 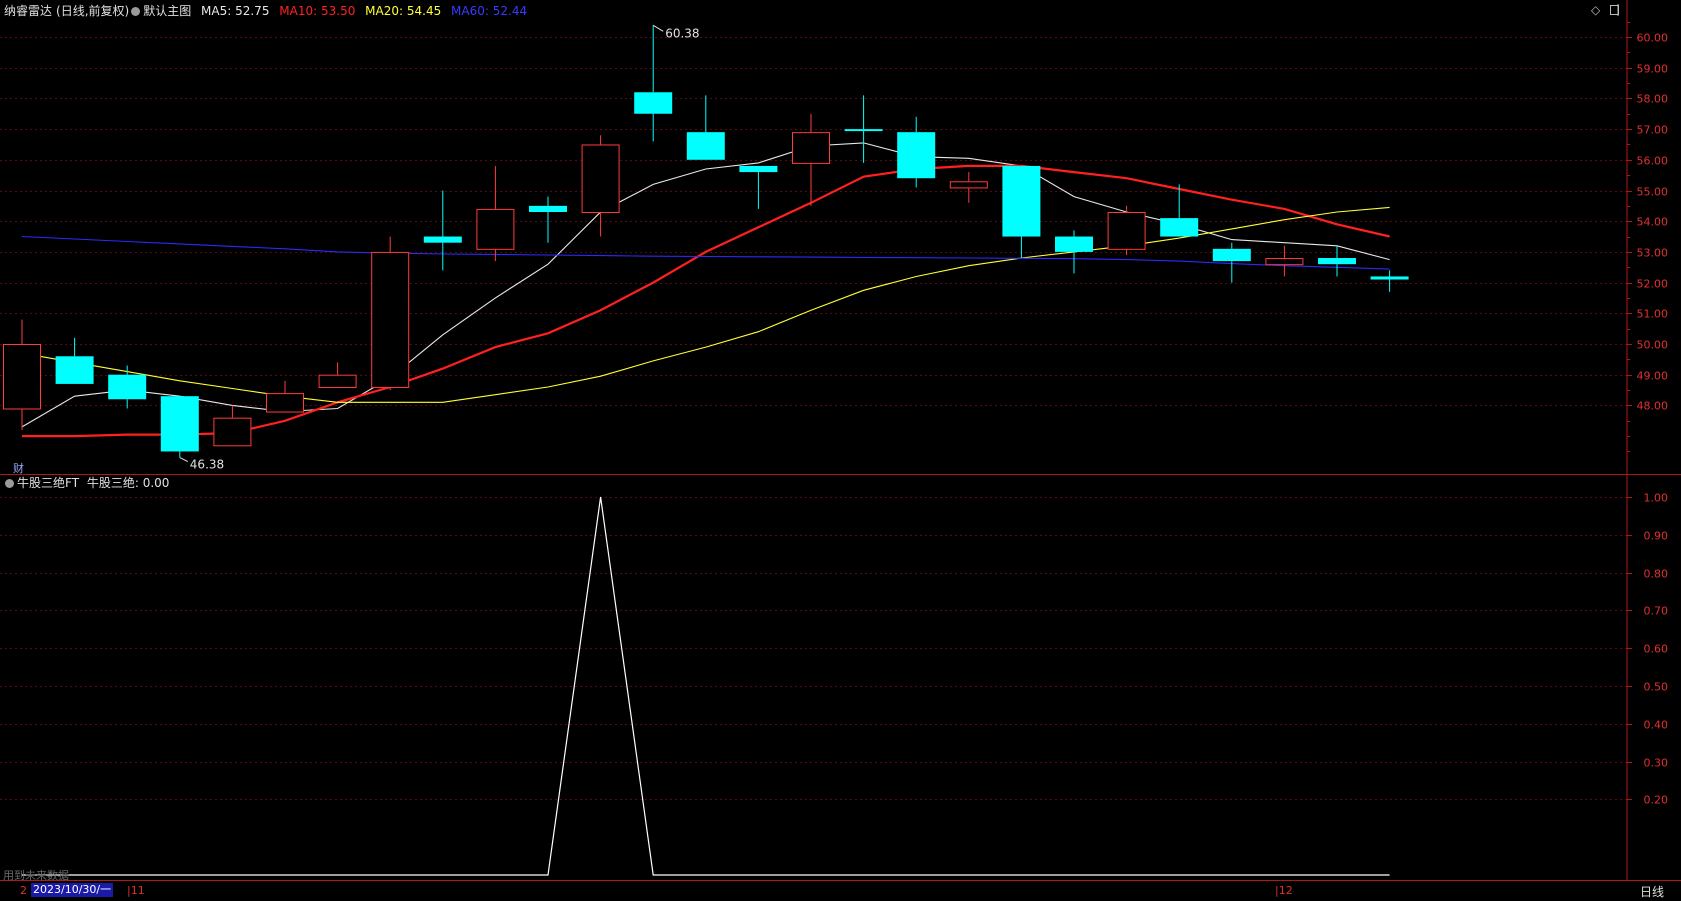 I want to click on finance-badge: 财, so click(x=18, y=468).